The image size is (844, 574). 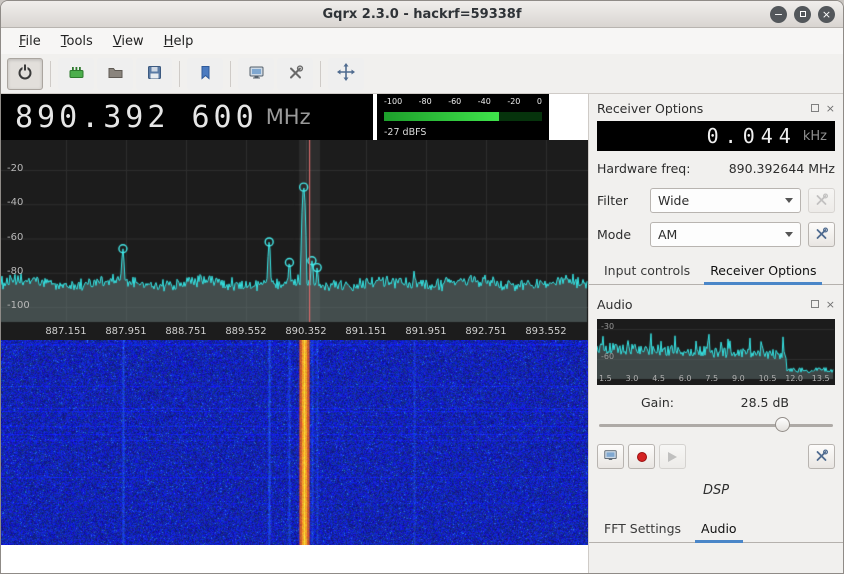 I want to click on power-icon, so click(x=25, y=73).